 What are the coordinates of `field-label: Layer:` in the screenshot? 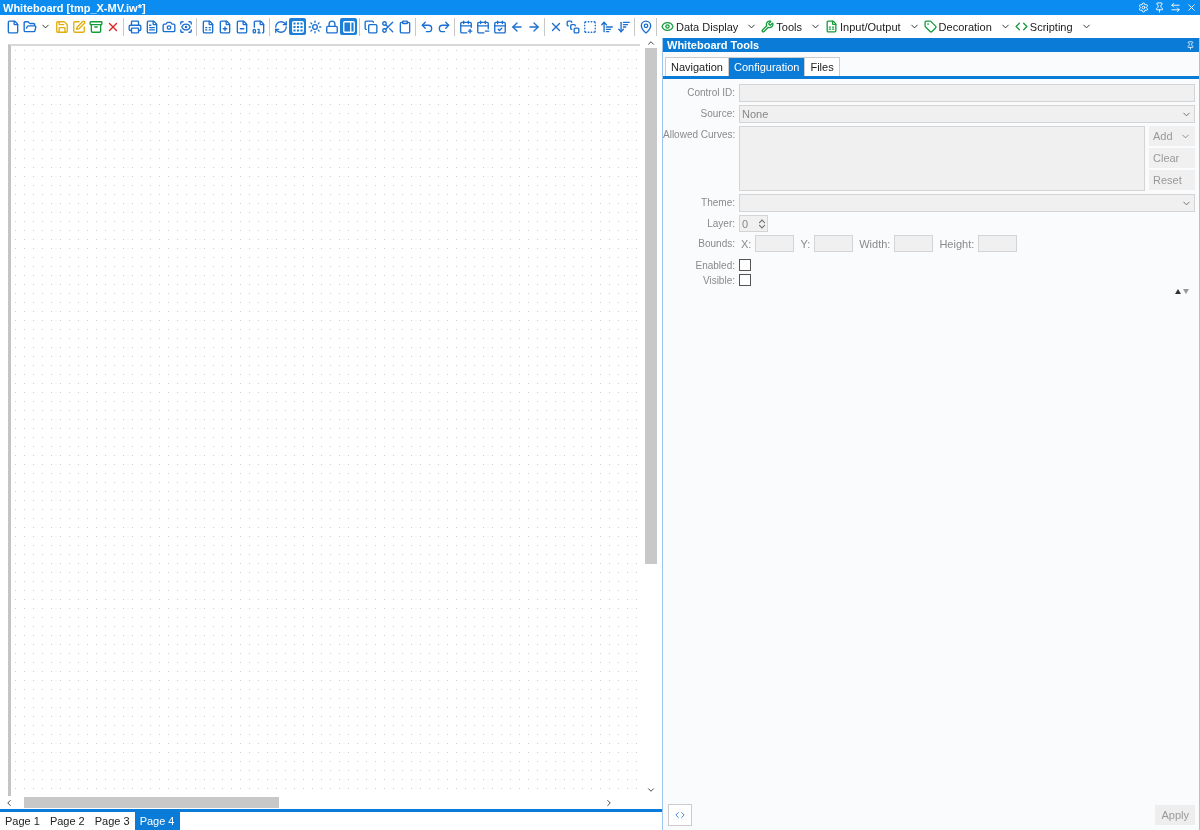 It's located at (720, 223).